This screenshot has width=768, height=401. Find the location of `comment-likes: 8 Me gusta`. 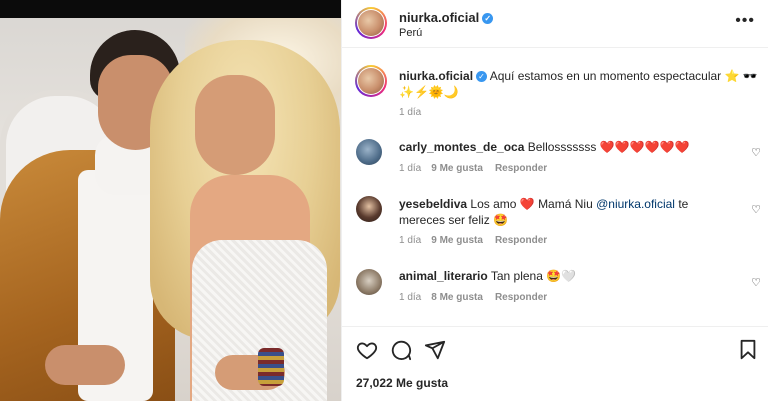

comment-likes: 8 Me gusta is located at coordinates (457, 297).